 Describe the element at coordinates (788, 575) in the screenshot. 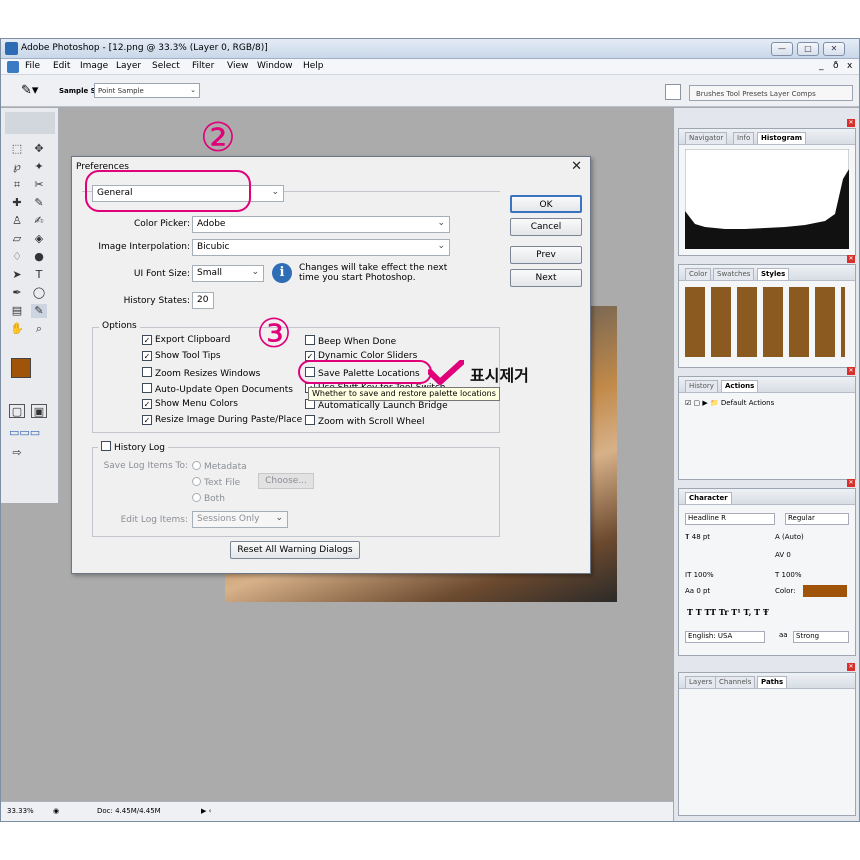

I see `hscale-field: T 100%` at that location.